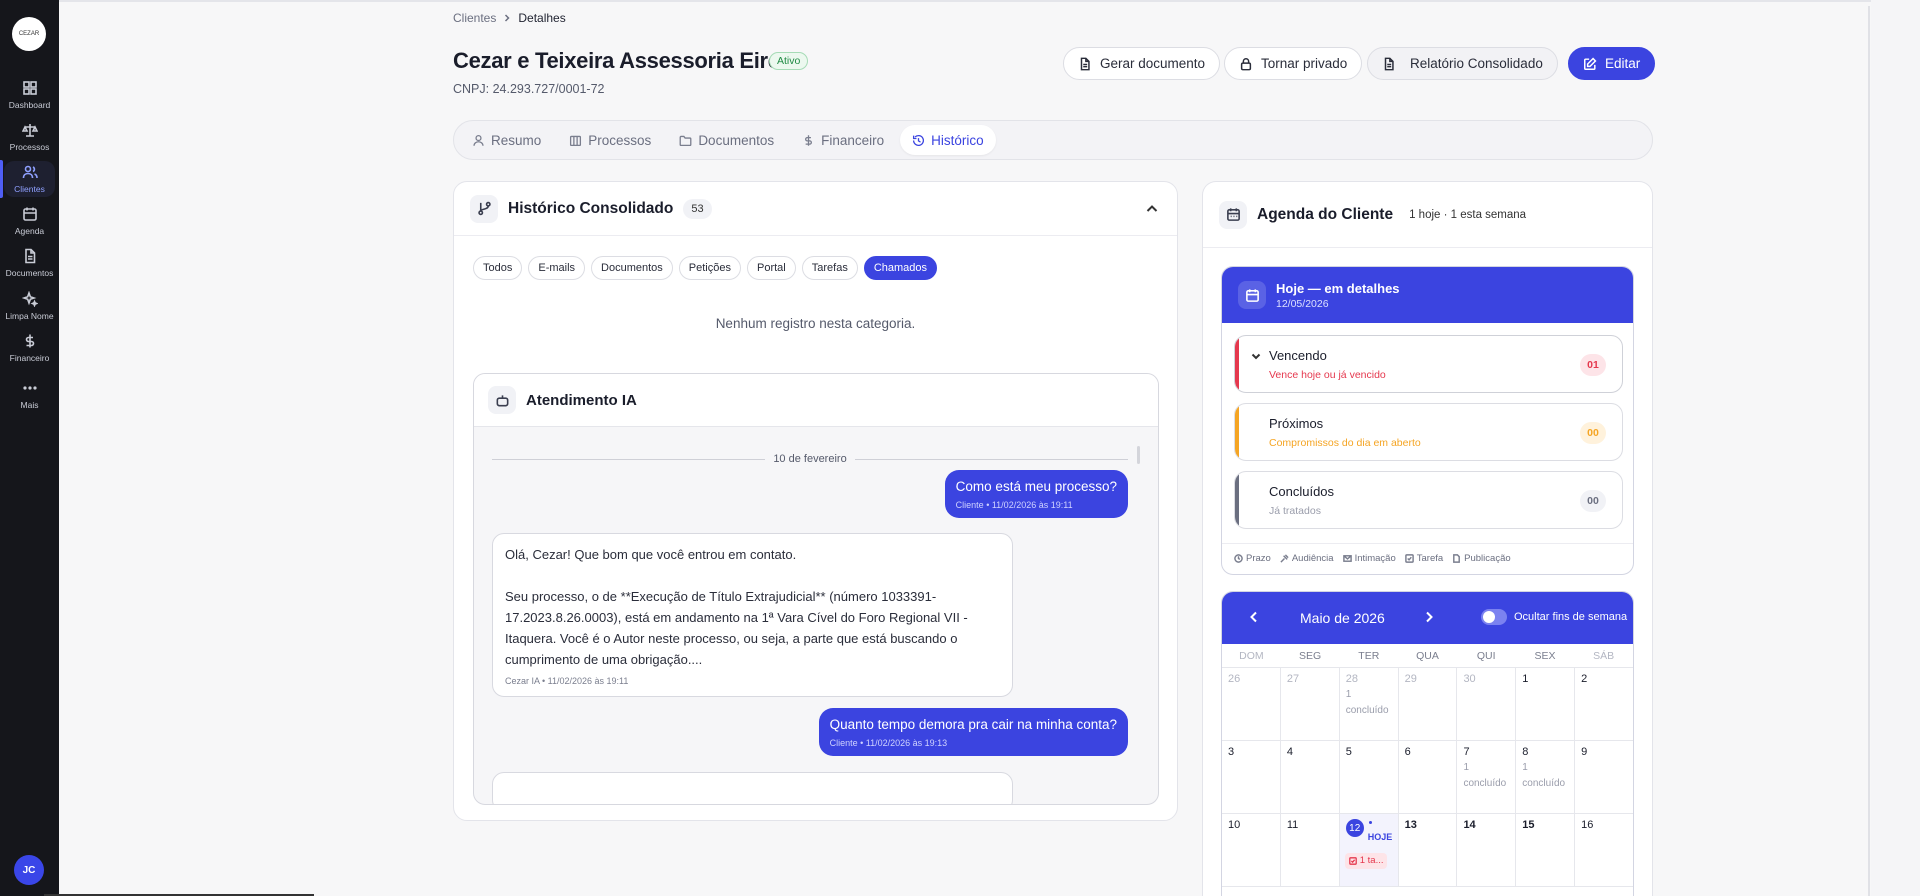 The height and width of the screenshot is (896, 1920). What do you see at coordinates (632, 268) in the screenshot?
I see `filter-documentos: Documentos` at bounding box center [632, 268].